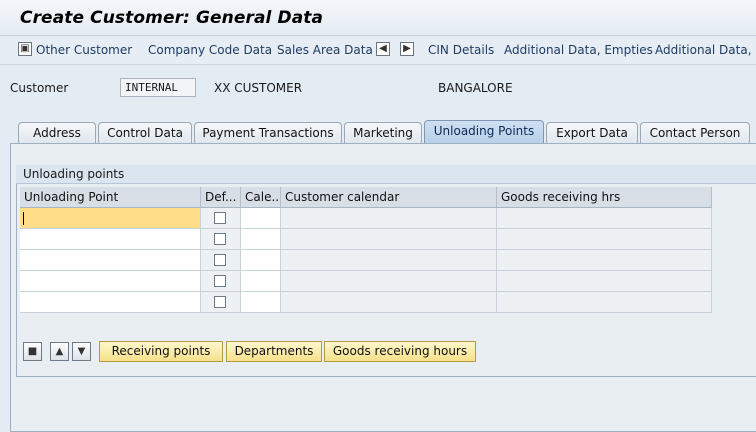 The width and height of the screenshot is (756, 432). Describe the element at coordinates (172, 18) in the screenshot. I see `page-title: Create Customer: General Data` at that location.